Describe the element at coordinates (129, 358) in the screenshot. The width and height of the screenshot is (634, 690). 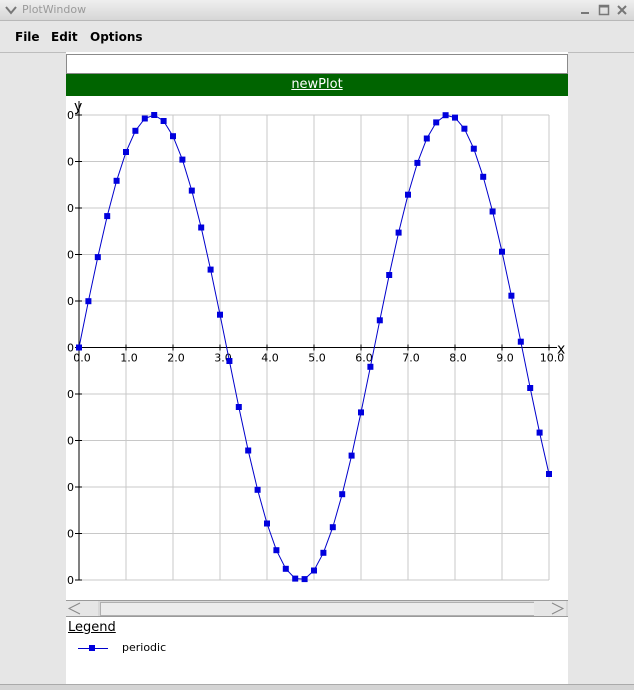
I see `x-tick-label: 1.0` at that location.